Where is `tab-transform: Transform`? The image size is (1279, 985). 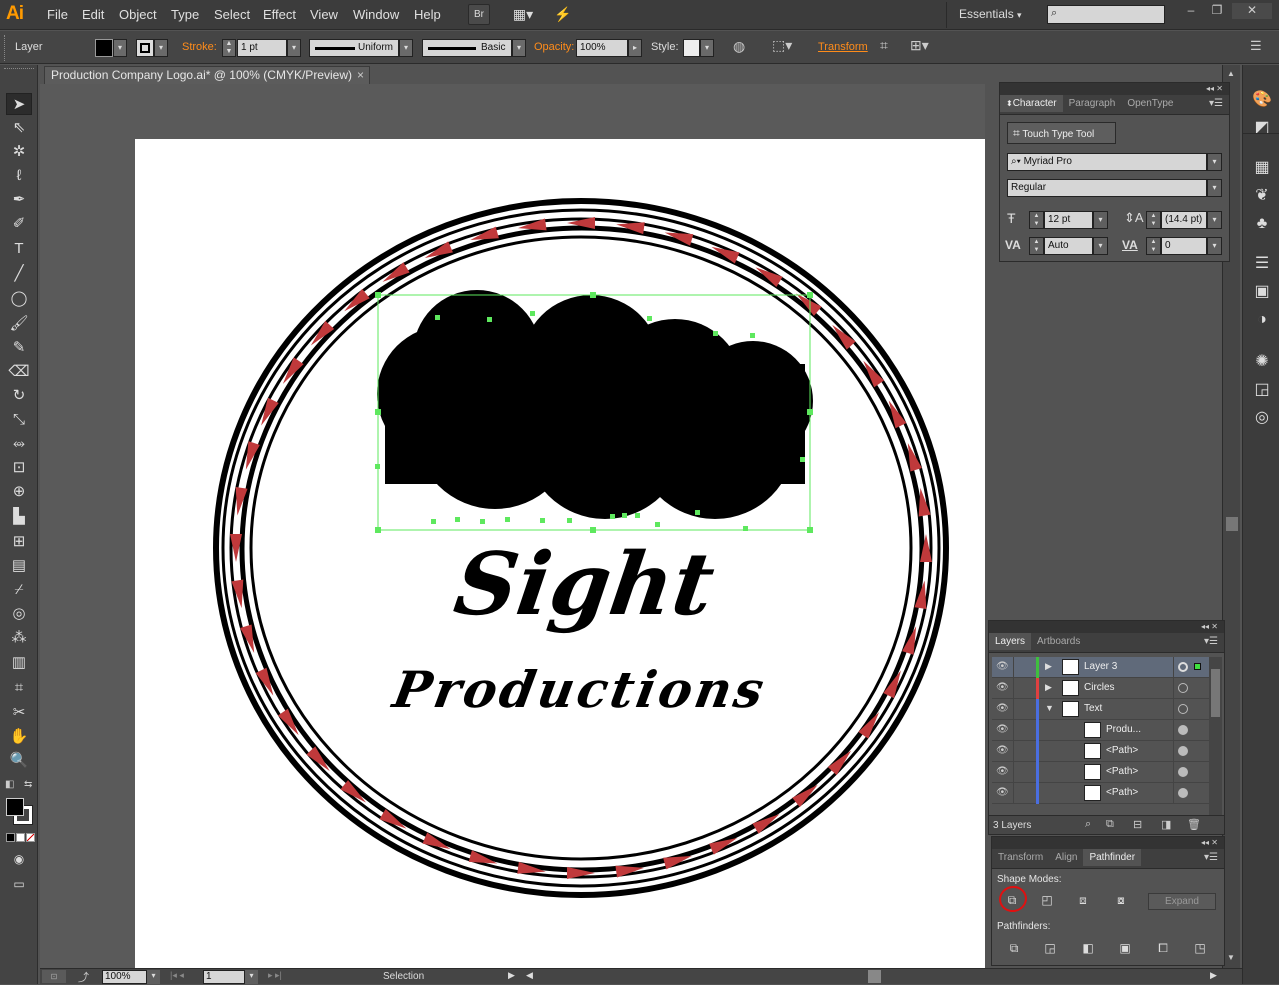
tab-transform: Transform is located at coordinates (1020, 857).